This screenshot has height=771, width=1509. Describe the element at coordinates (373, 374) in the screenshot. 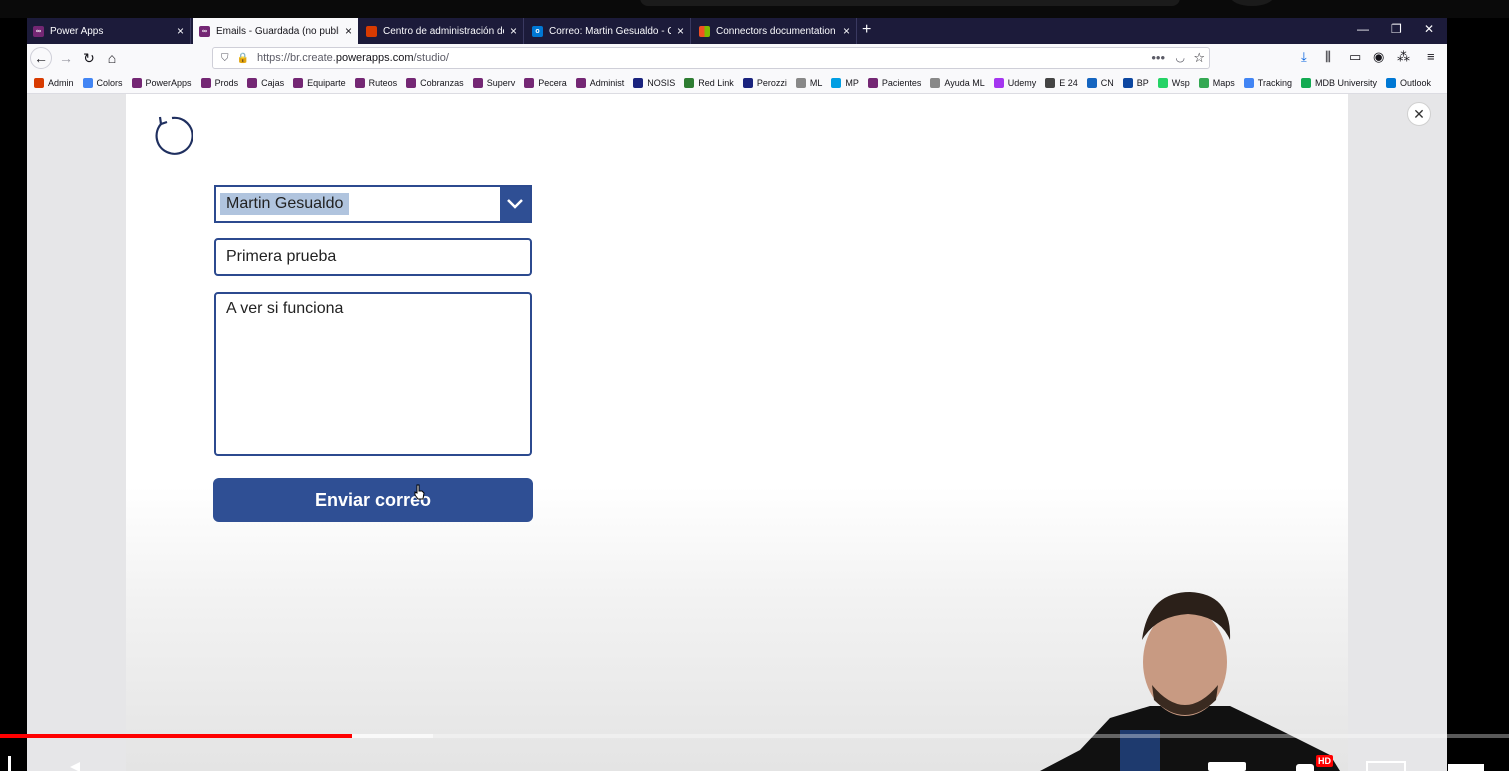

I see `body-textarea: A ver si funciona` at that location.